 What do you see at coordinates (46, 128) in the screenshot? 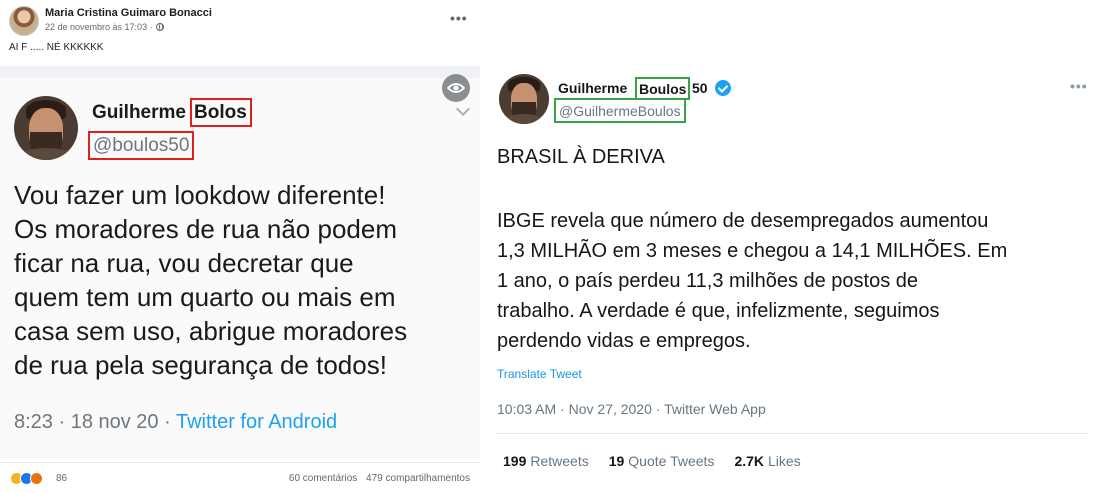
I see `embedded-avatar` at bounding box center [46, 128].